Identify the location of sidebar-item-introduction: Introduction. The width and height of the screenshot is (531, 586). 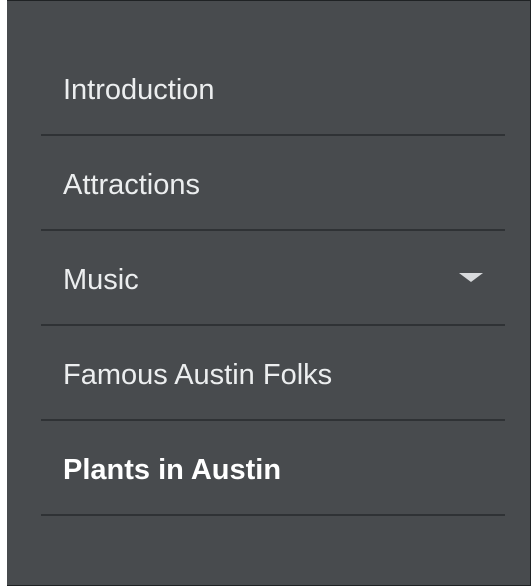
(273, 88).